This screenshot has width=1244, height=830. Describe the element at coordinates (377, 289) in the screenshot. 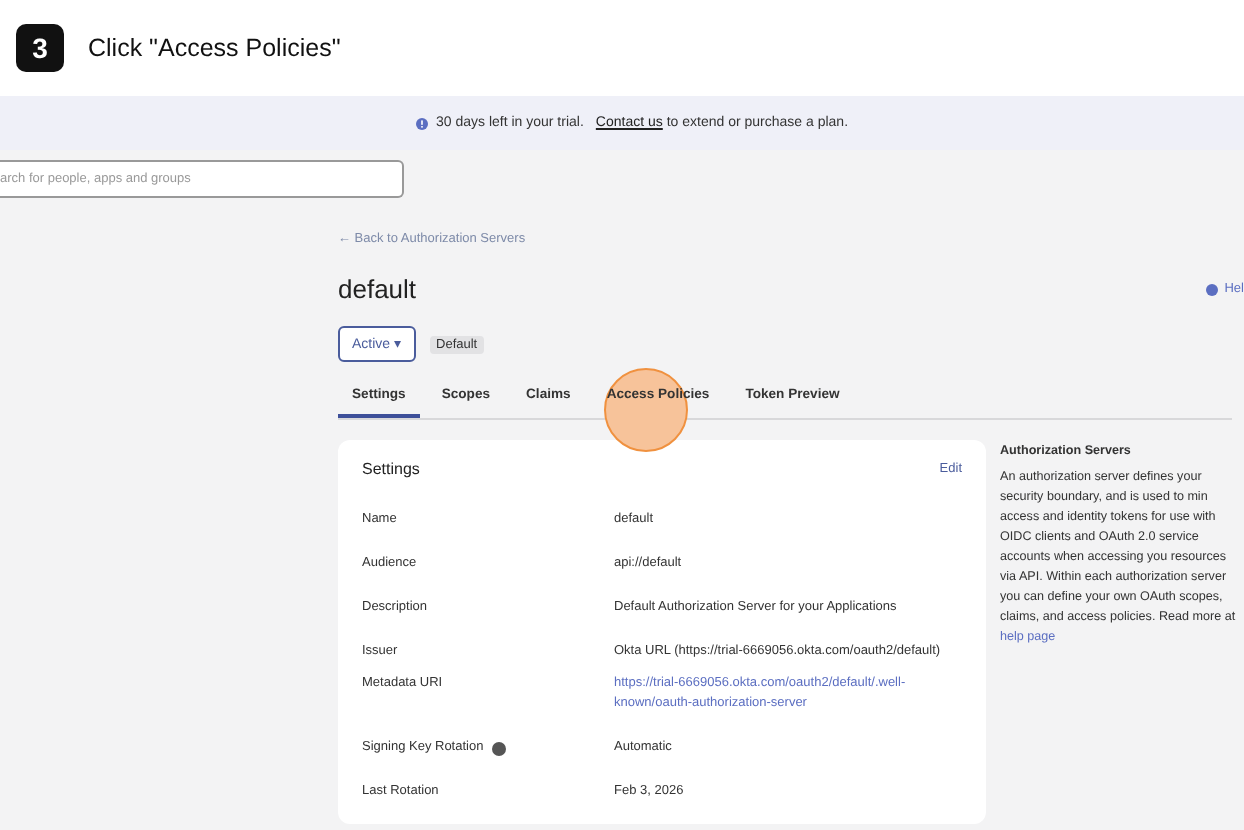

I see `page-title: default` at that location.